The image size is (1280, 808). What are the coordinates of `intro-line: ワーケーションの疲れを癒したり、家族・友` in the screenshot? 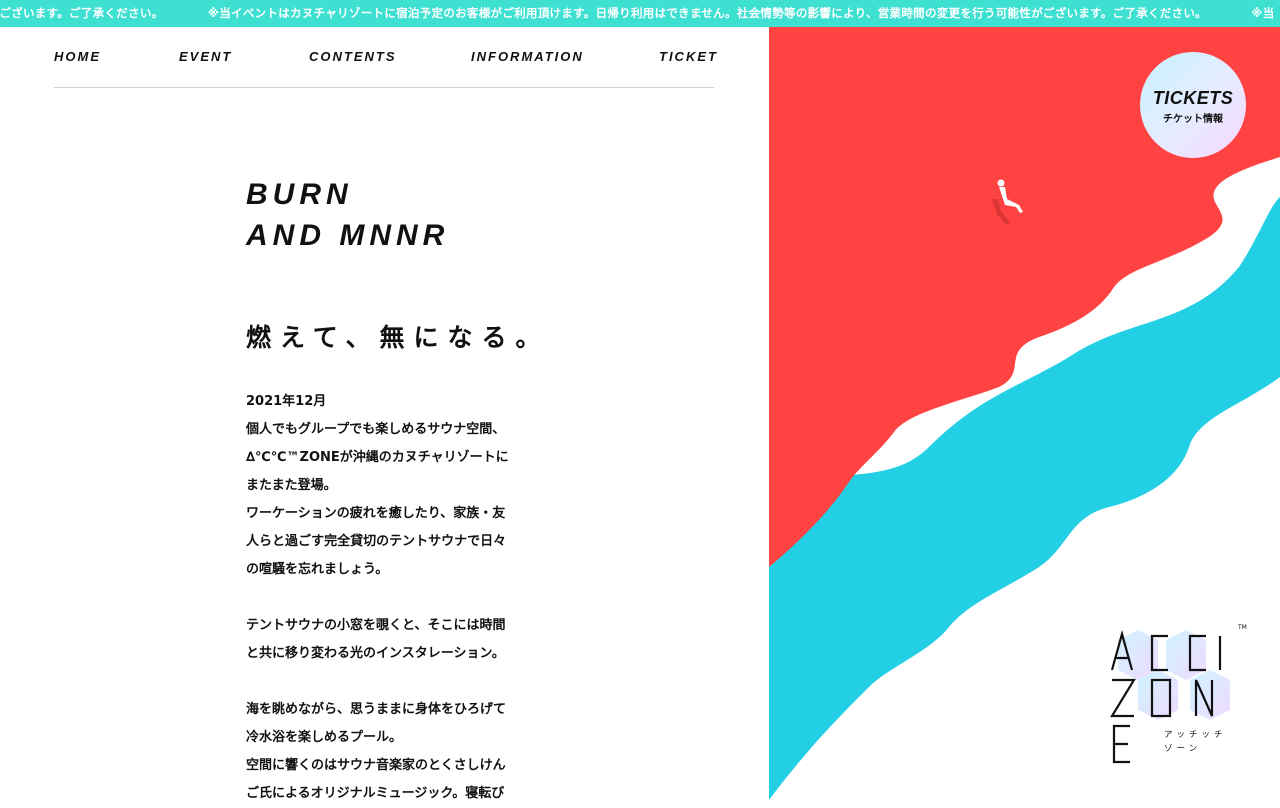 It's located at (376, 513).